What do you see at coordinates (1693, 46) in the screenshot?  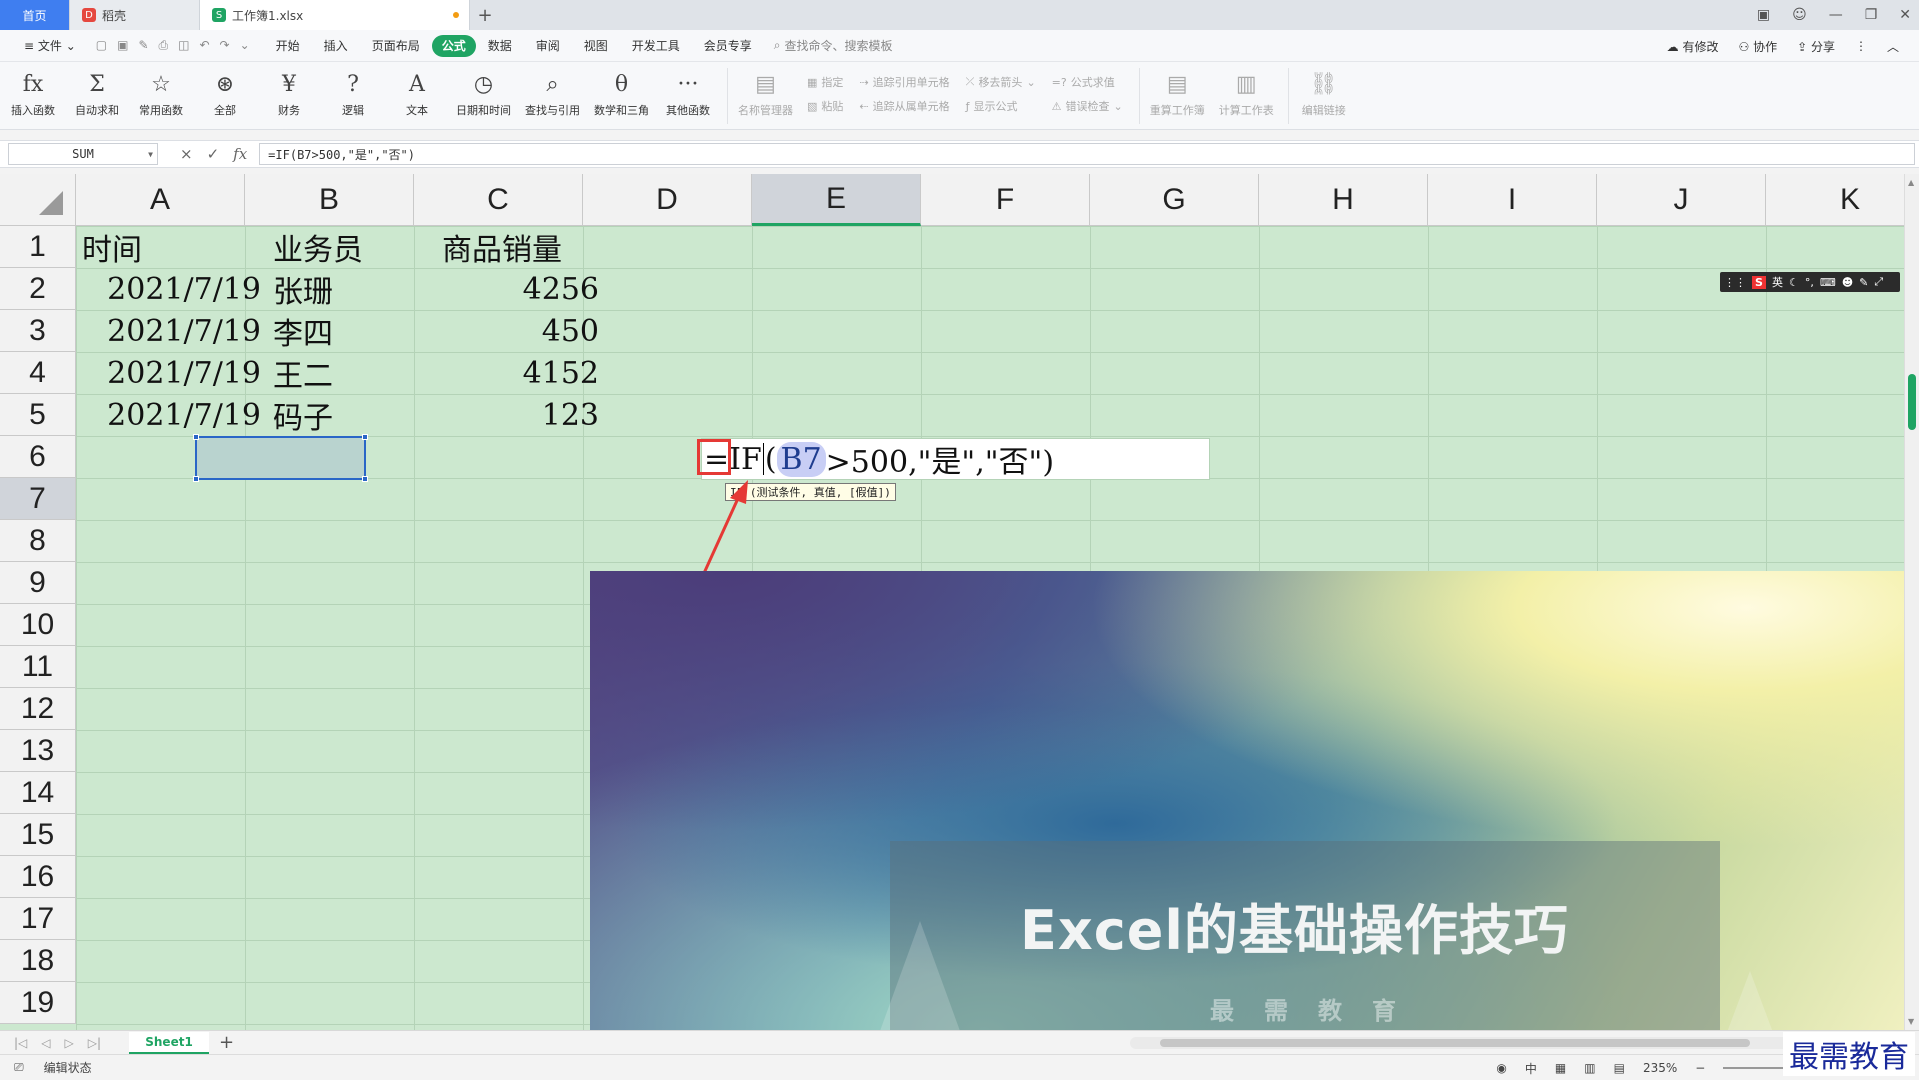 I see `modified-button: ☁ 有修改` at bounding box center [1693, 46].